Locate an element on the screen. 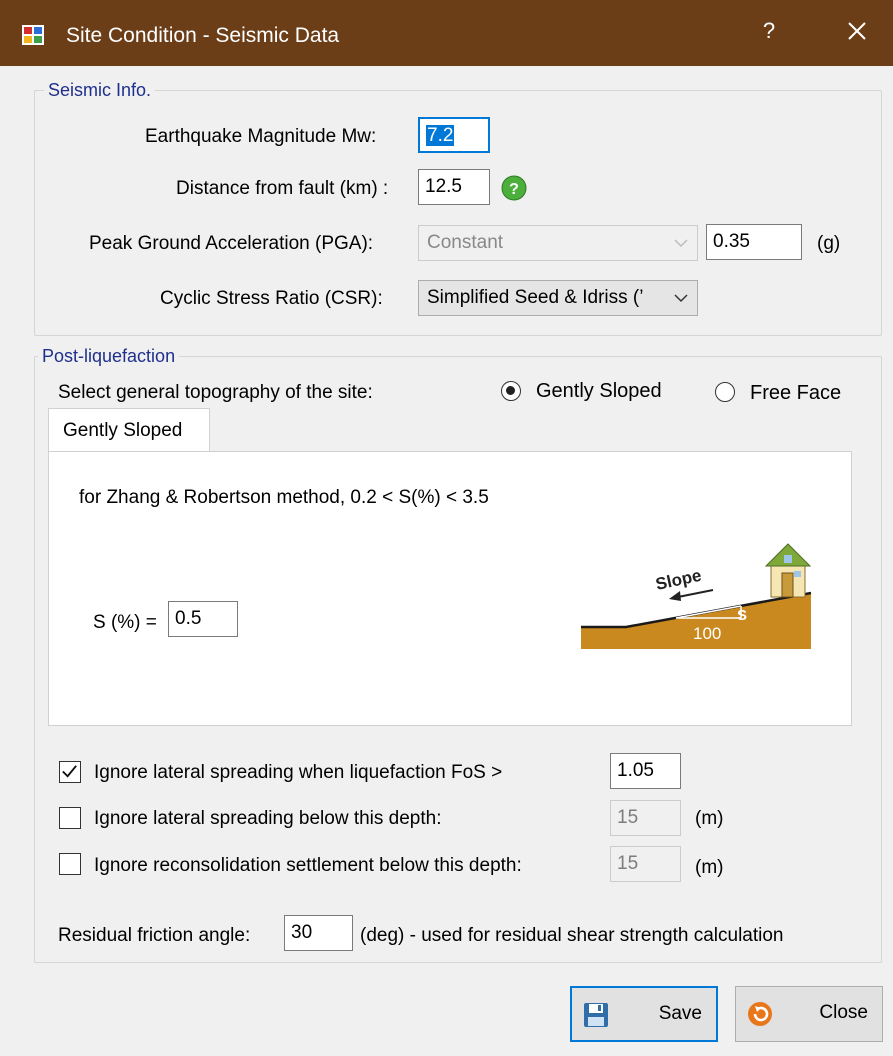  magnitude-value: 7.2 is located at coordinates (440, 135).